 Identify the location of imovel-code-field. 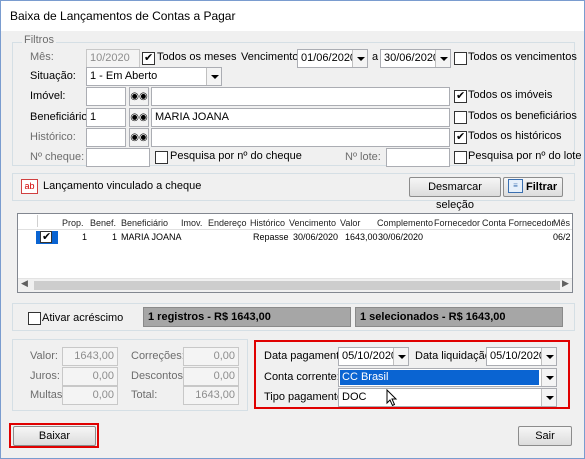
(106, 96).